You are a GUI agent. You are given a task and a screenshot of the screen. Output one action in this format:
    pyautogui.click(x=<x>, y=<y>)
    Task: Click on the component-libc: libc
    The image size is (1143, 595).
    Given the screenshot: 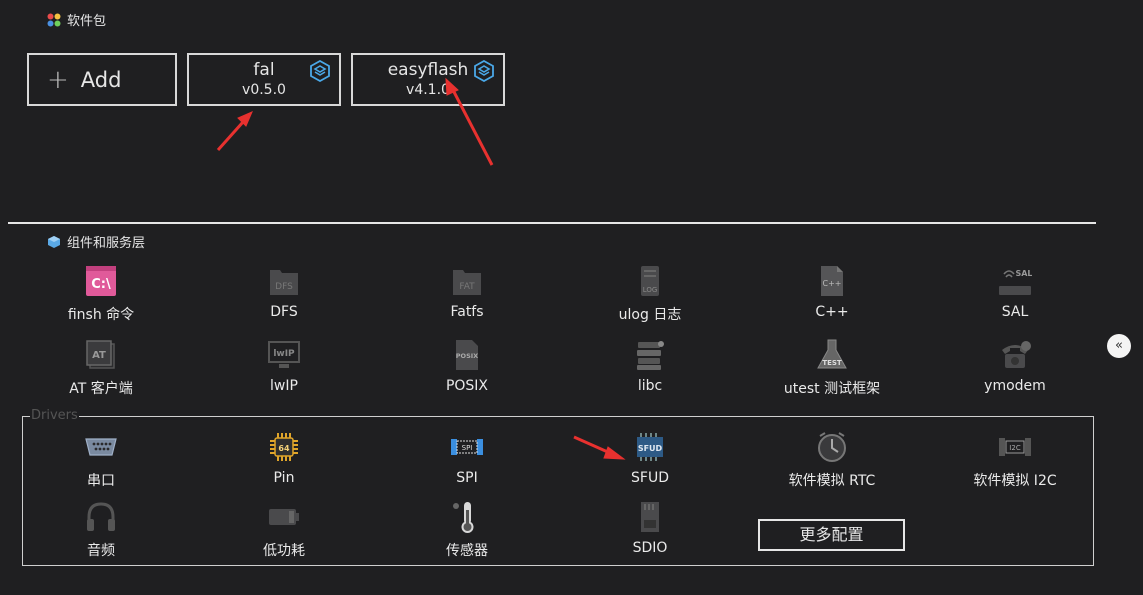 What is the action you would take?
    pyautogui.click(x=650, y=366)
    